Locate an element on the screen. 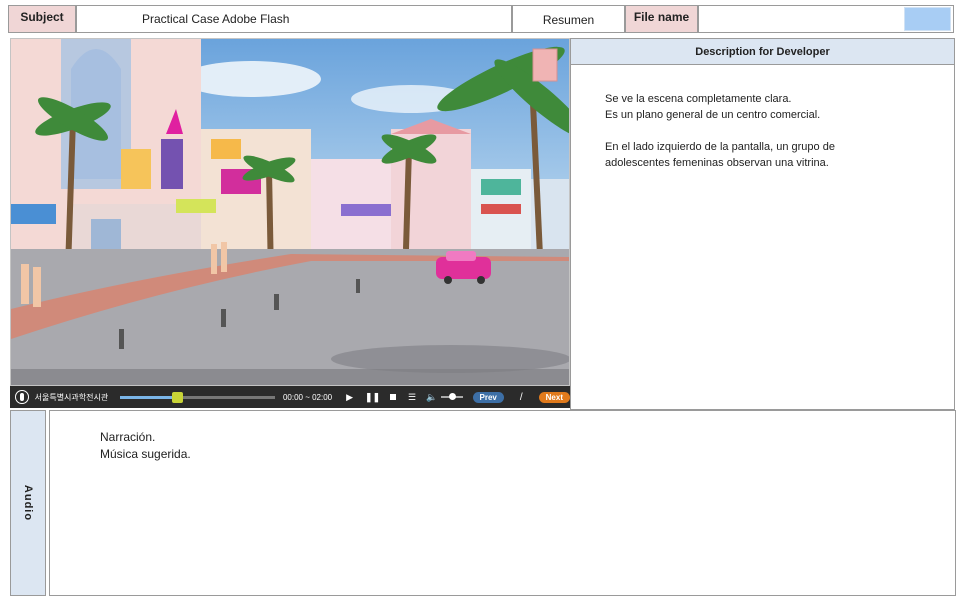  description-line: Se ve la escena completamente clara. is located at coordinates (698, 99).